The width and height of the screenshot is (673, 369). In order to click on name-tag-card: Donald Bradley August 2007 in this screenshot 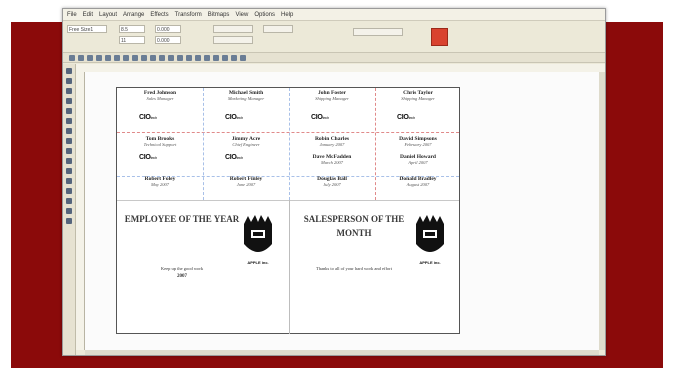, I will do `click(418, 181)`.